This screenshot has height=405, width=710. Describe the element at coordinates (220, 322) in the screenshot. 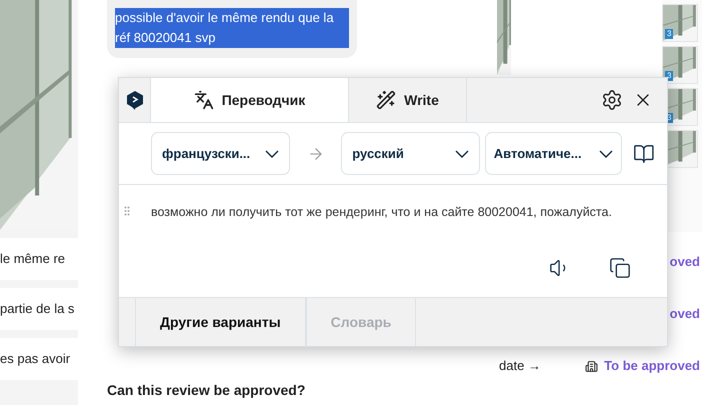

I see `footer-tab: Другие варианты` at that location.